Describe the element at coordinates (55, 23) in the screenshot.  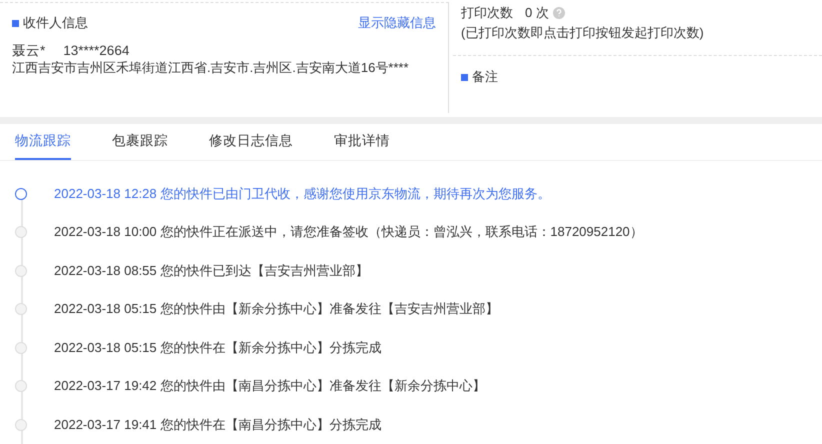
I see `section-title: 收件人信息` at that location.